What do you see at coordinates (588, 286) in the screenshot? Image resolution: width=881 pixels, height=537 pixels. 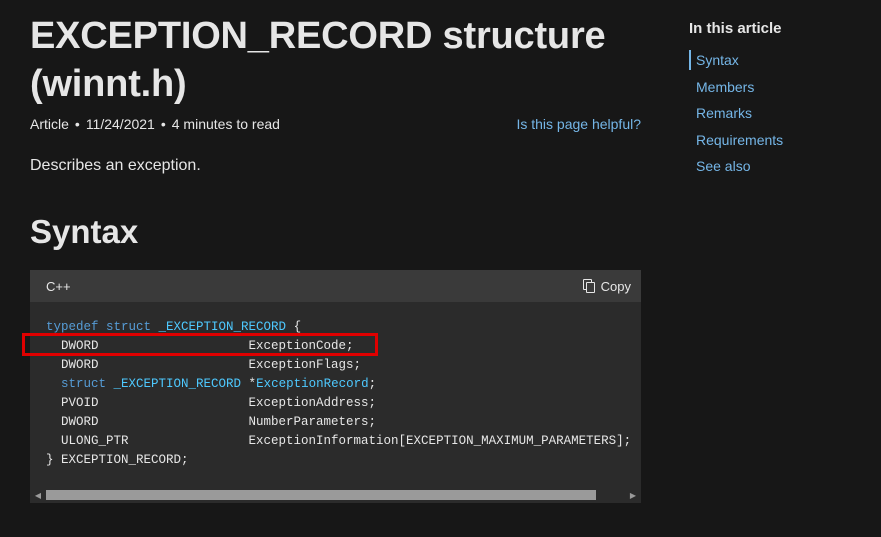 I see `copy-icon` at bounding box center [588, 286].